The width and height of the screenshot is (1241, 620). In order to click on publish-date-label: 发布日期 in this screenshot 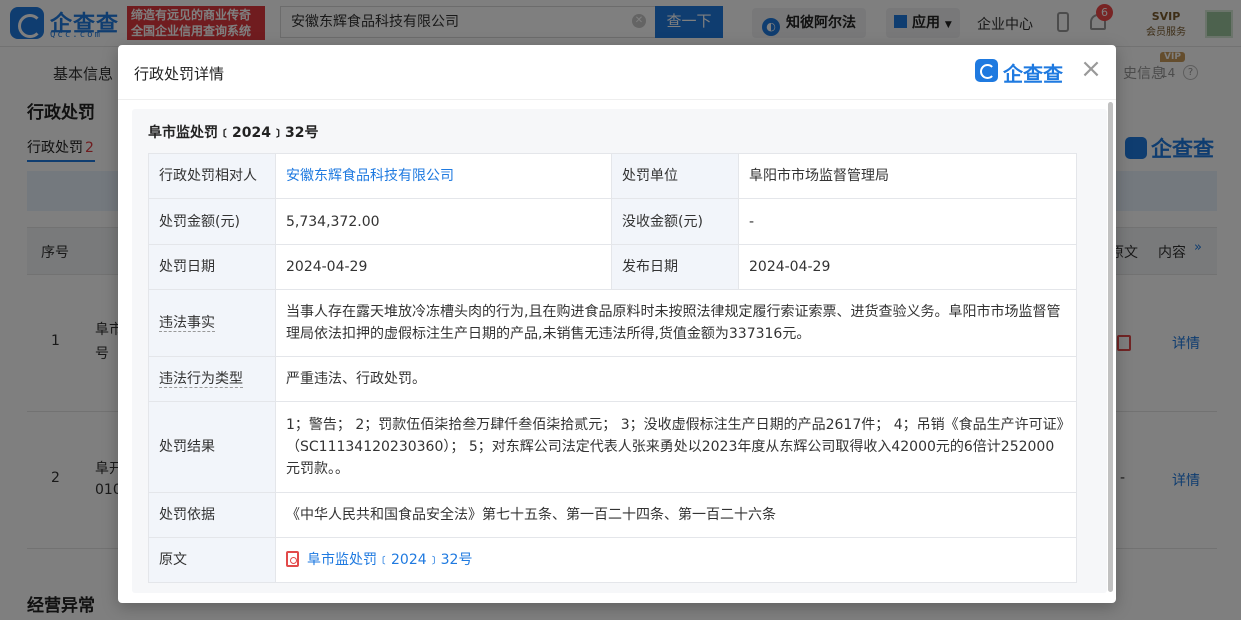, I will do `click(675, 267)`.